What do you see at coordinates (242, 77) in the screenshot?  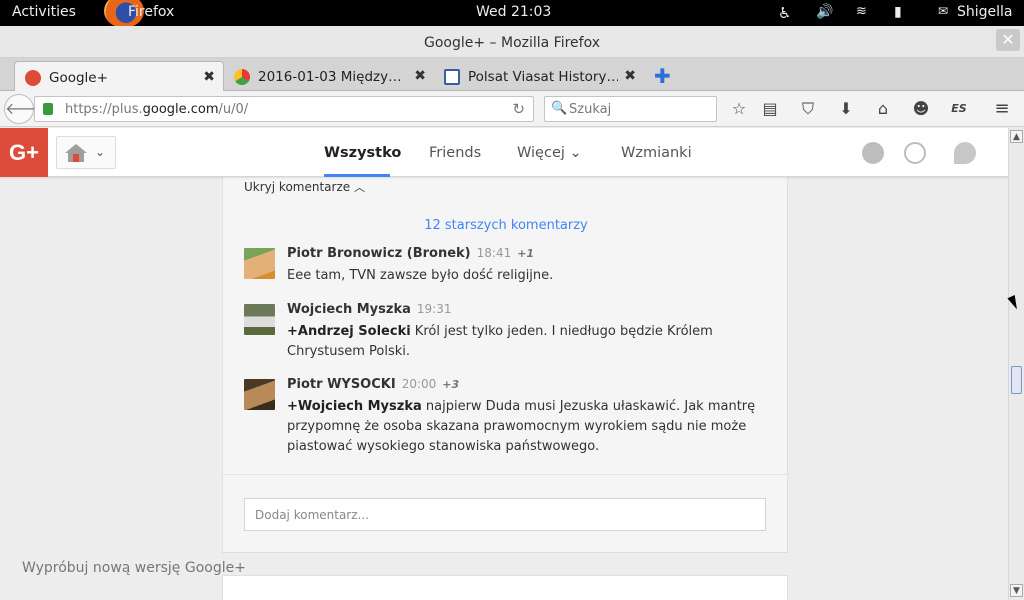 I see `picasa-icon` at bounding box center [242, 77].